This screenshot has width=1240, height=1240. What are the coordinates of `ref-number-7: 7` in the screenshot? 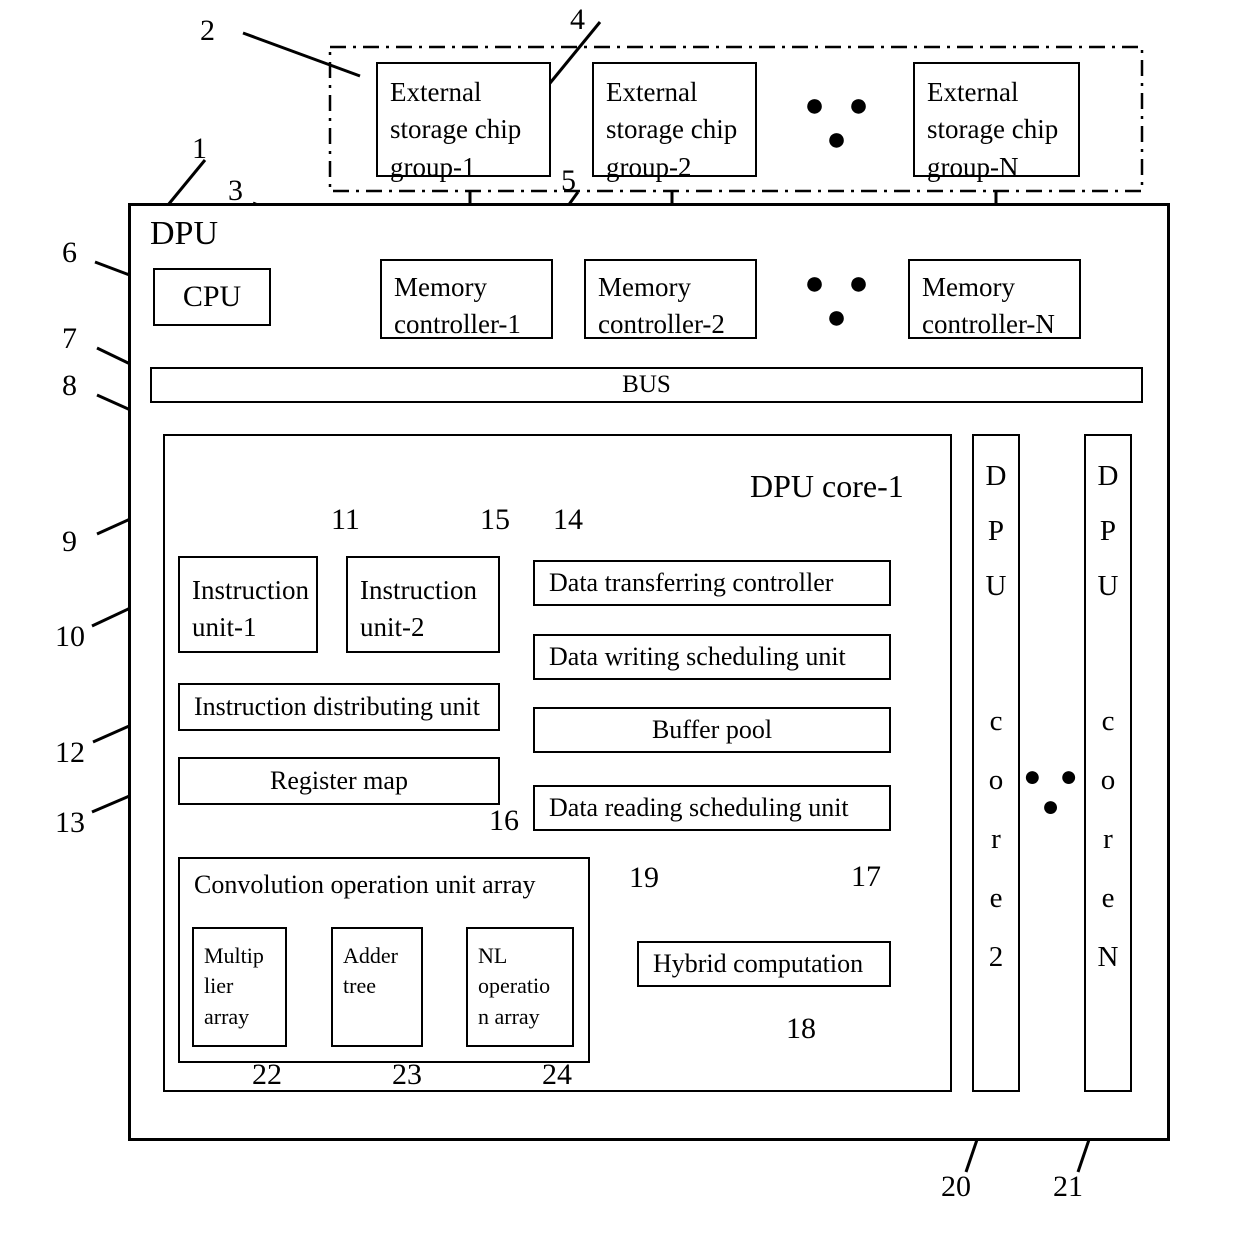 It's located at (69, 338).